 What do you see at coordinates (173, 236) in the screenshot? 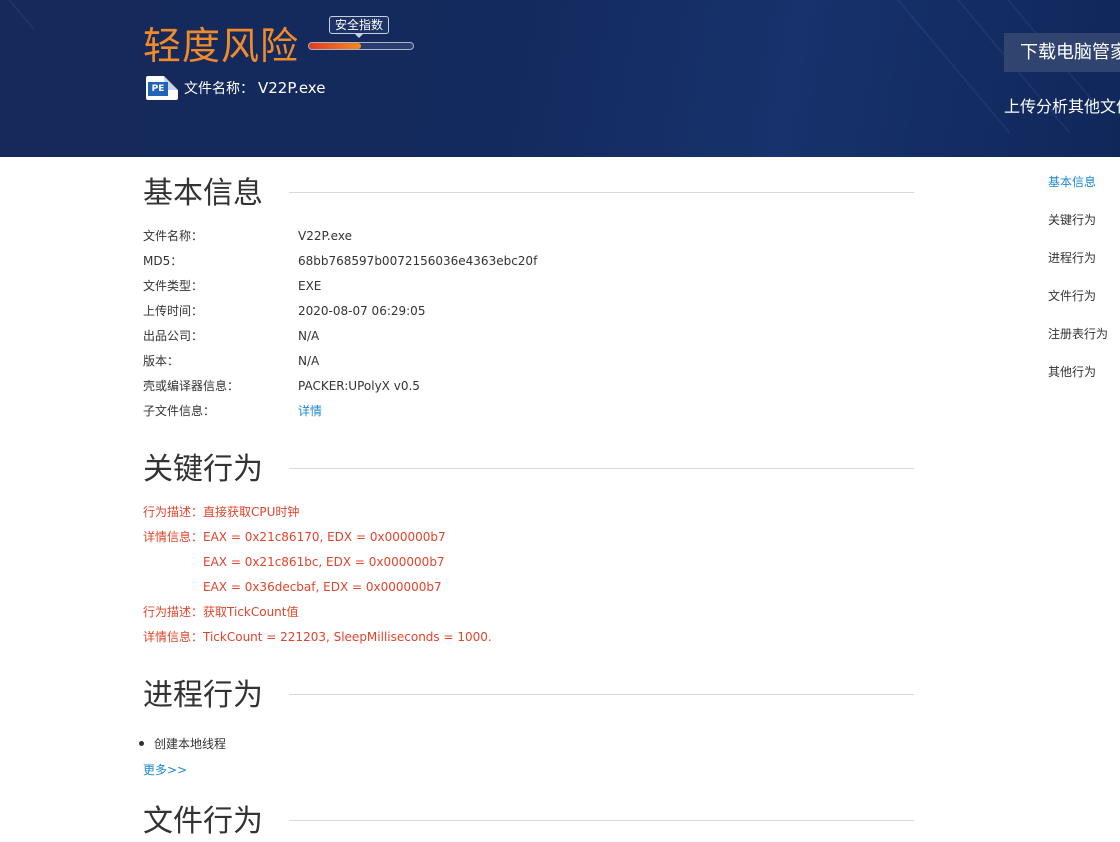
I see `info-label: 文件名称：` at bounding box center [173, 236].